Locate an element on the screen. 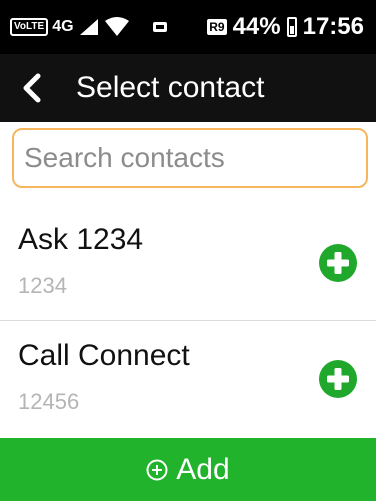 This screenshot has height=501, width=376. page-title: Select contact is located at coordinates (170, 87).